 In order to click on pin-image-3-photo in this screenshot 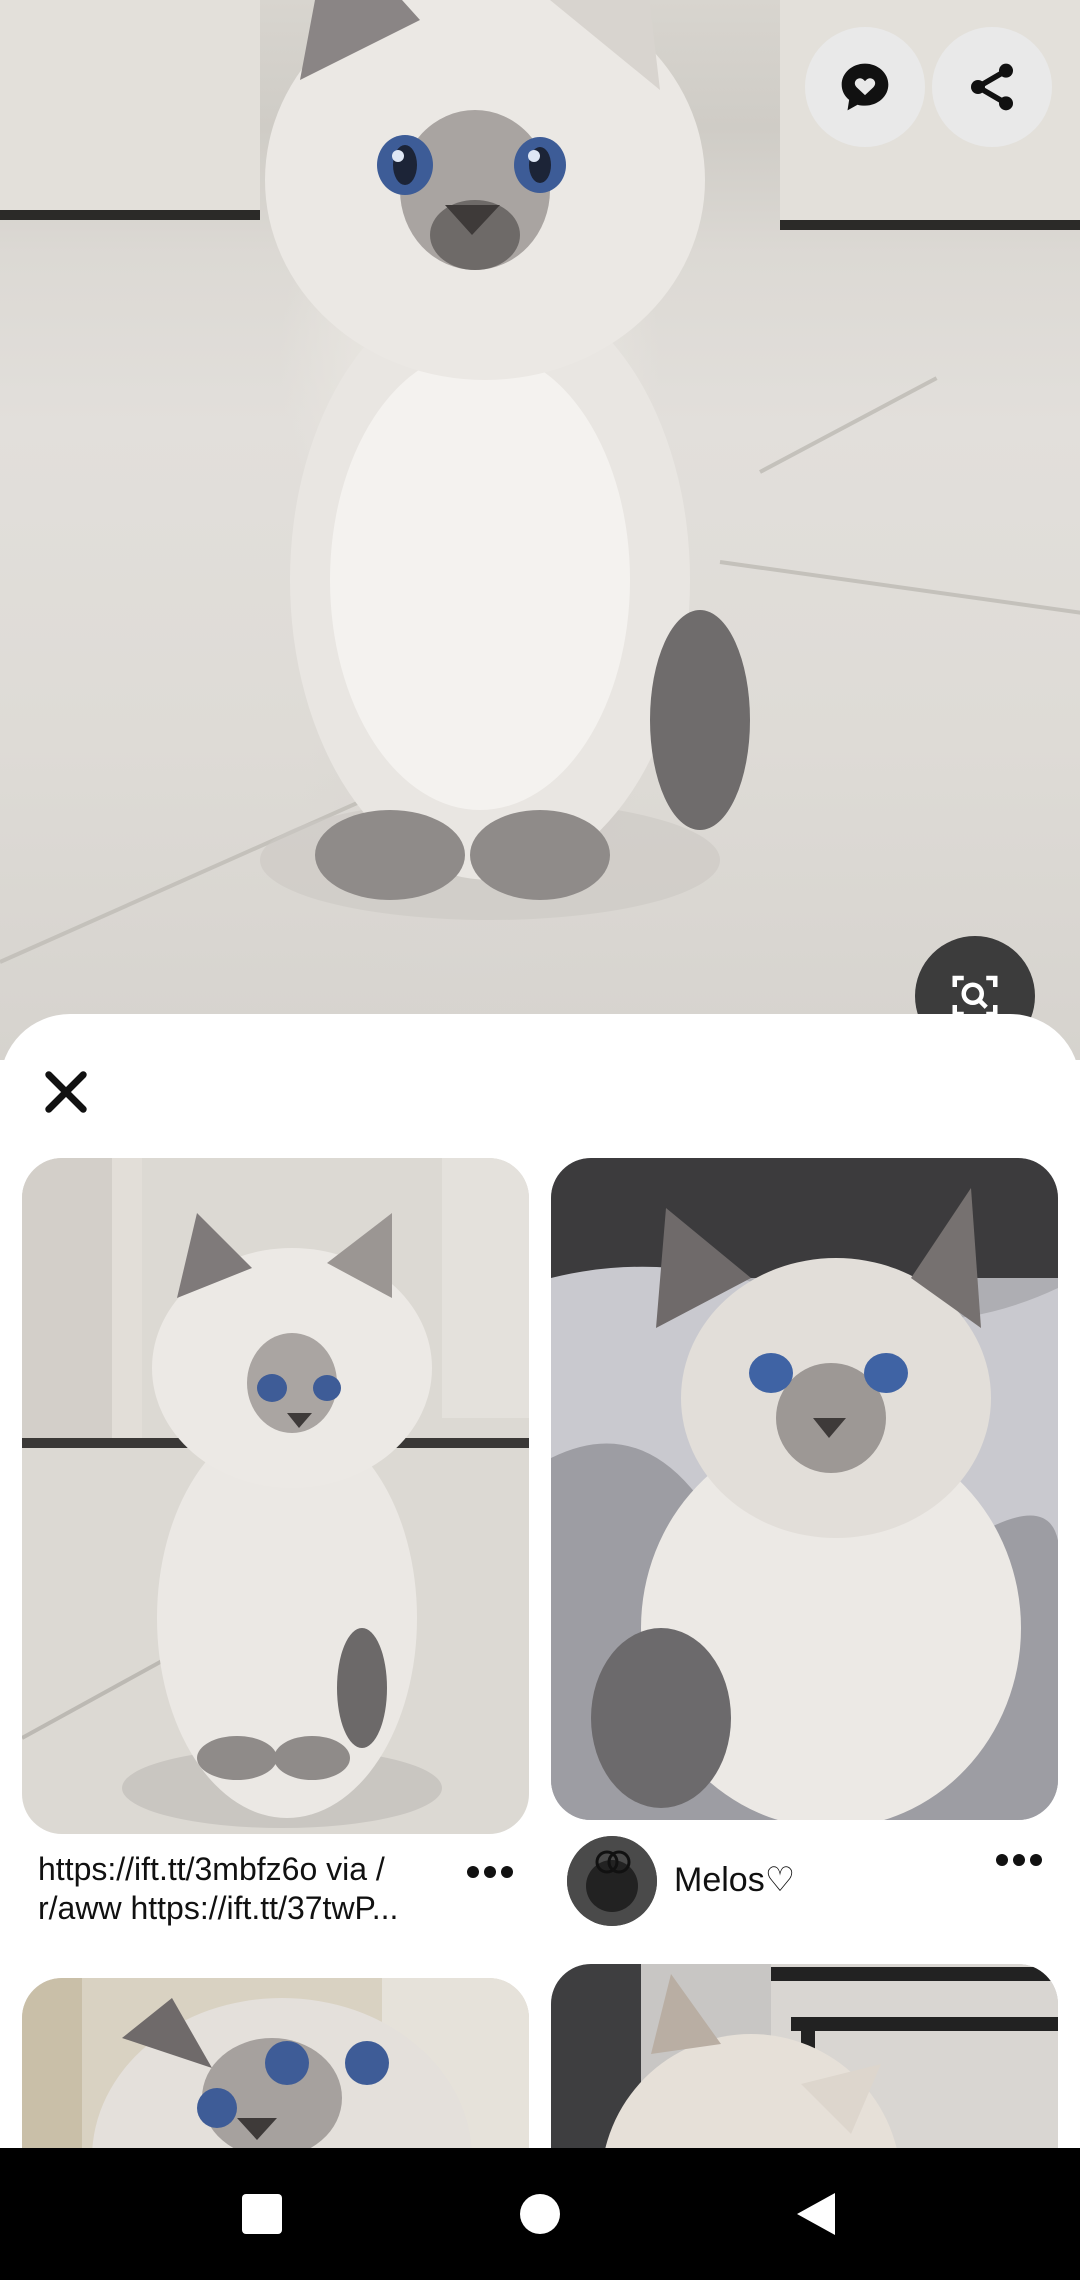, I will do `click(275, 2063)`.